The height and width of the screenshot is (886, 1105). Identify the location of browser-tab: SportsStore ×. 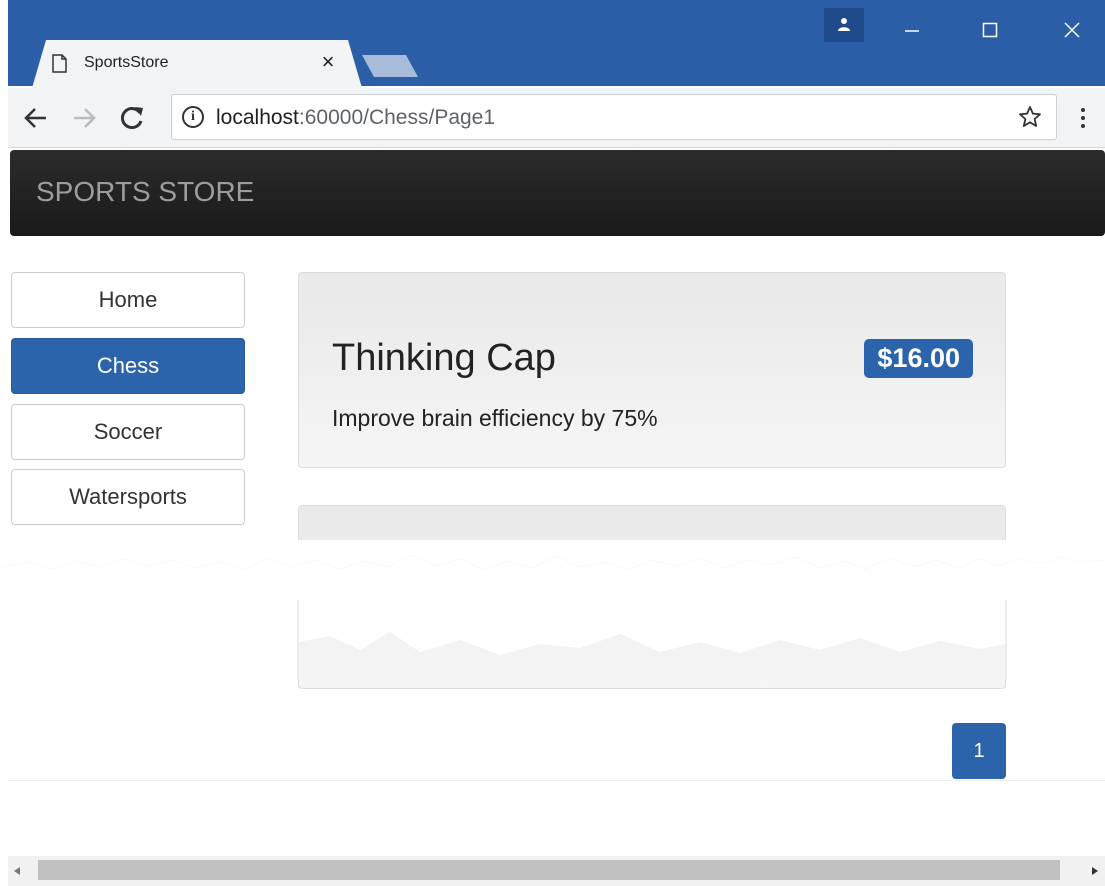
(197, 64).